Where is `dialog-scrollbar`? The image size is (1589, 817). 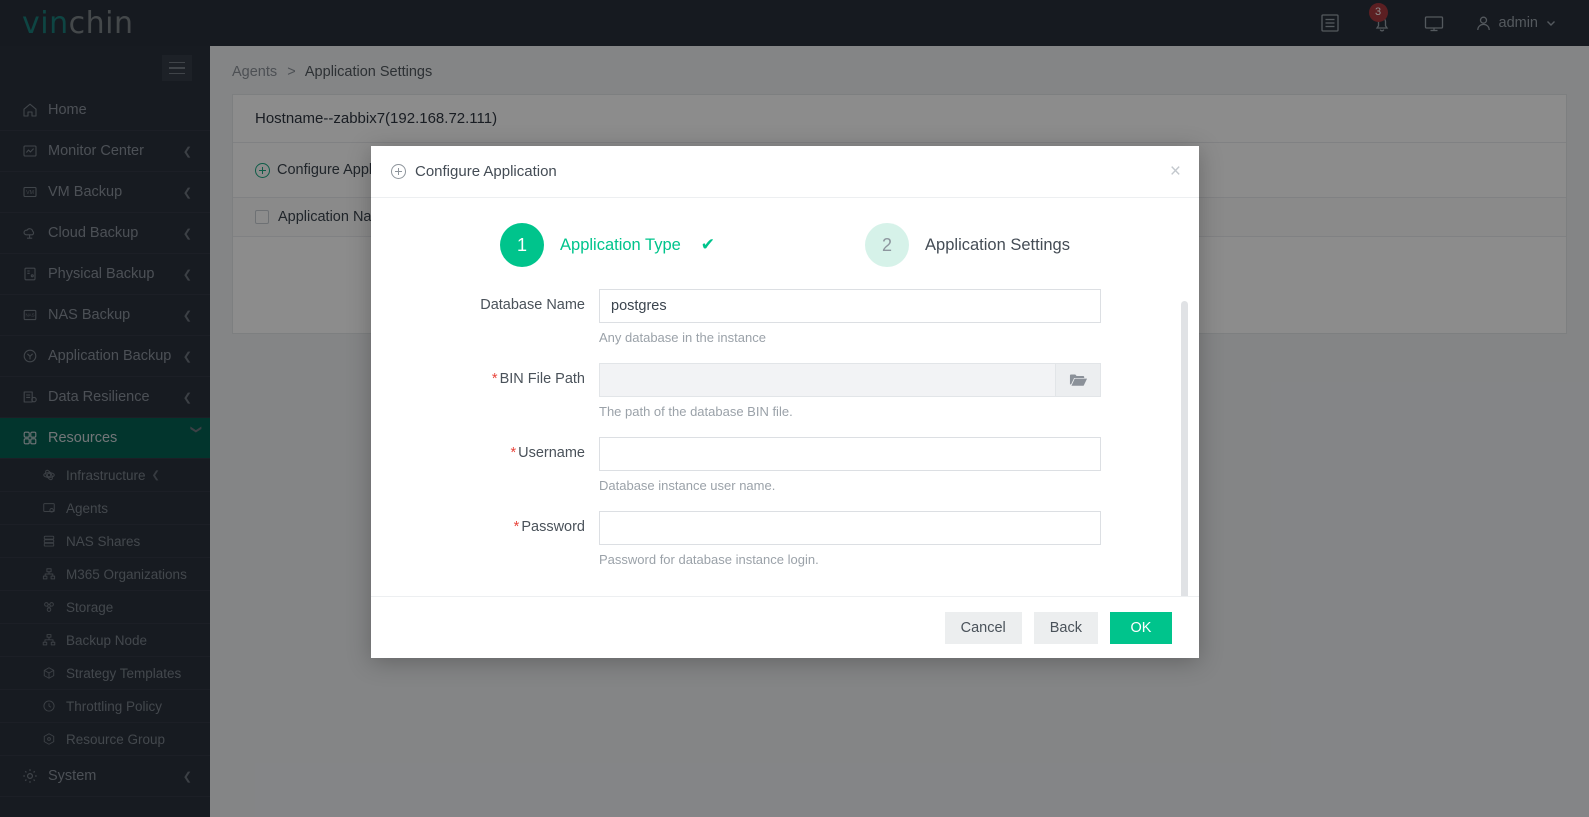
dialog-scrollbar is located at coordinates (1184, 448).